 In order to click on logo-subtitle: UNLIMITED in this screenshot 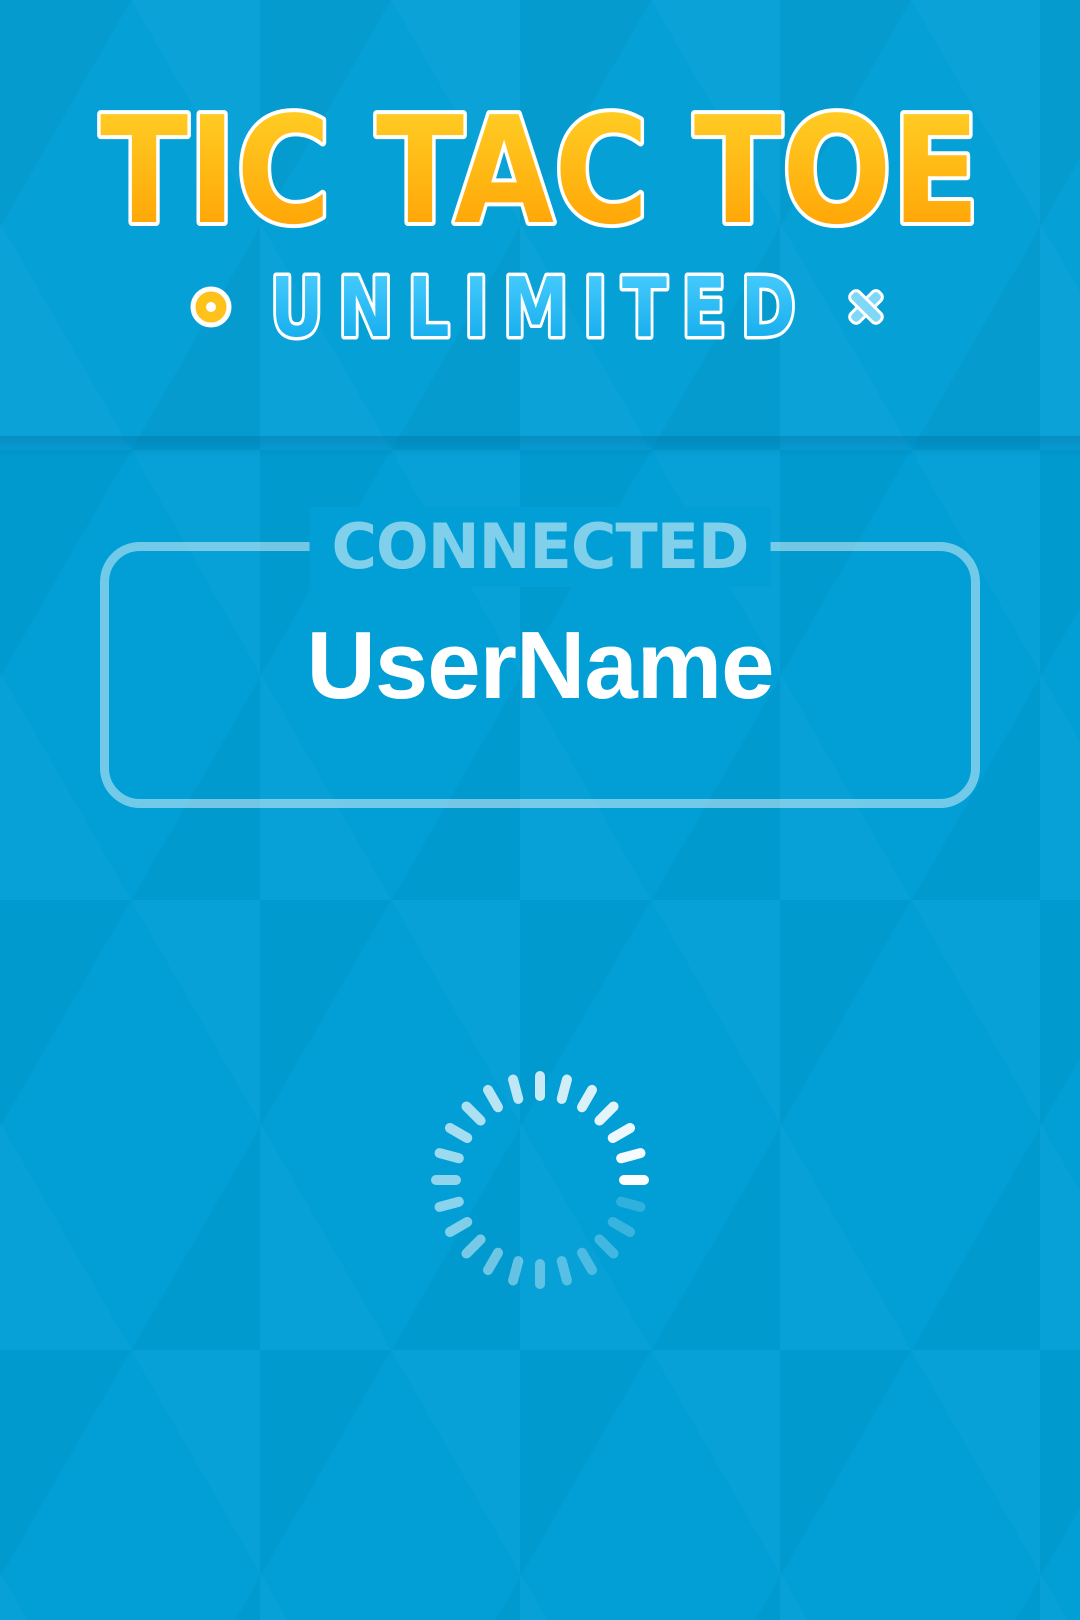, I will do `click(540, 308)`.